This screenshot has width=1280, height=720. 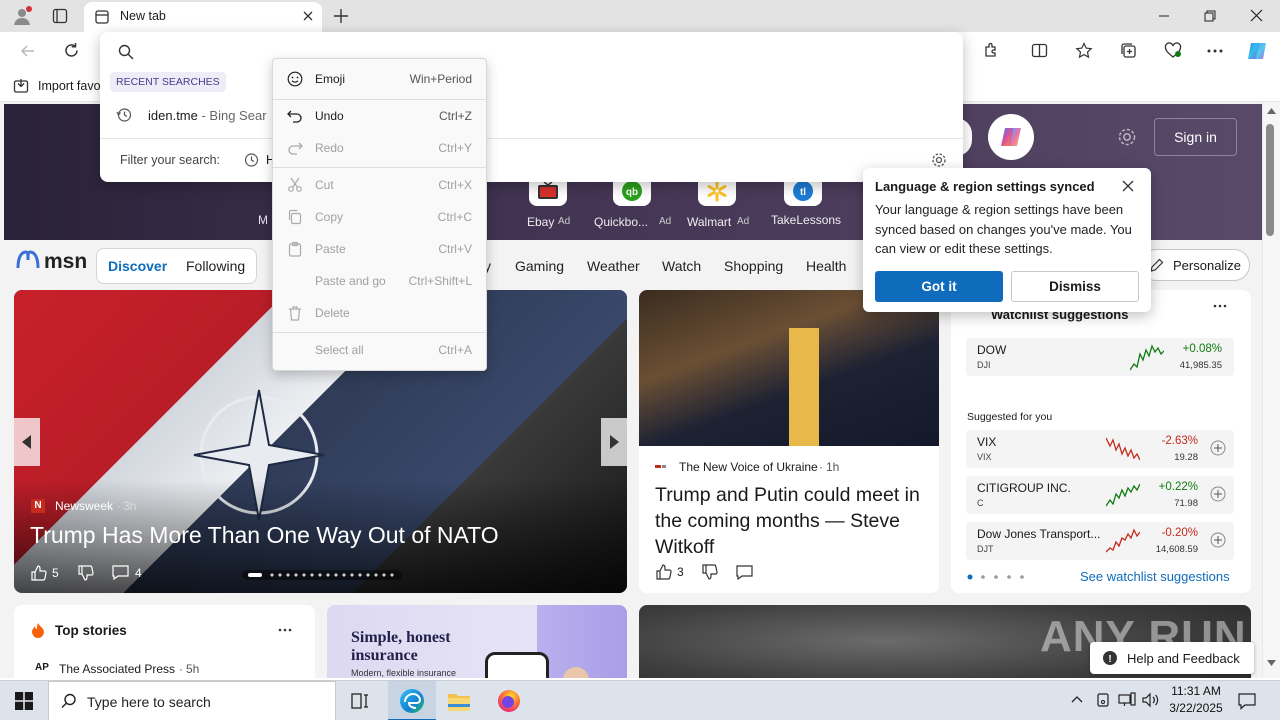 I want to click on restore-icon, so click(x=1210, y=16).